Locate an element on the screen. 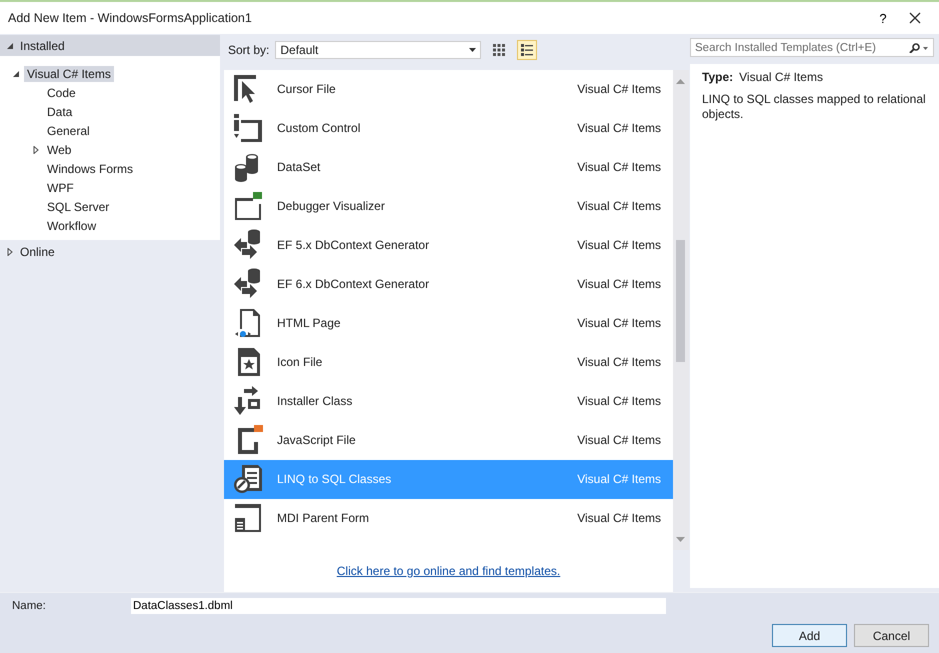 The height and width of the screenshot is (653, 939). scrollbar is located at coordinates (681, 310).